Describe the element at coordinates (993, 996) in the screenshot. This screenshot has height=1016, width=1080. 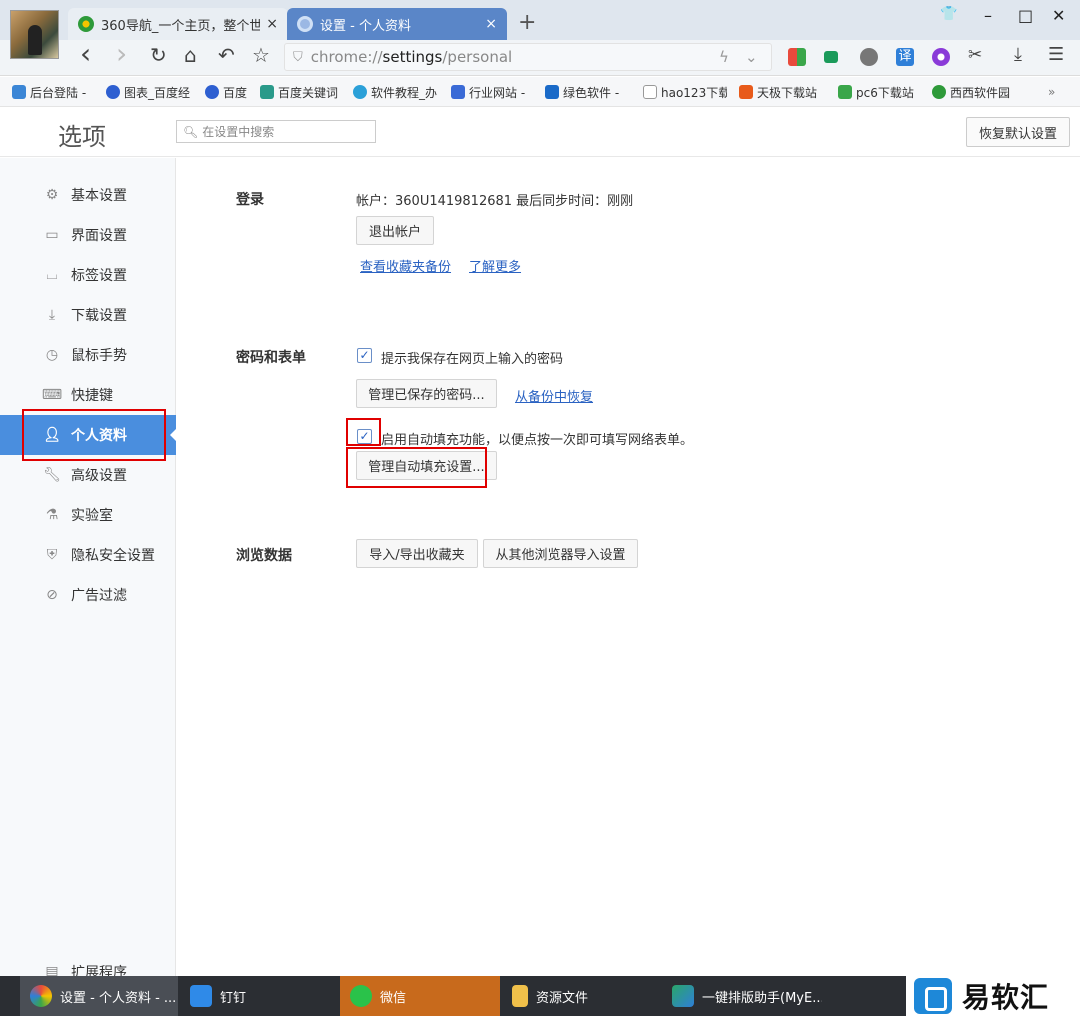
I see `watermark-logo: 易软汇` at that location.